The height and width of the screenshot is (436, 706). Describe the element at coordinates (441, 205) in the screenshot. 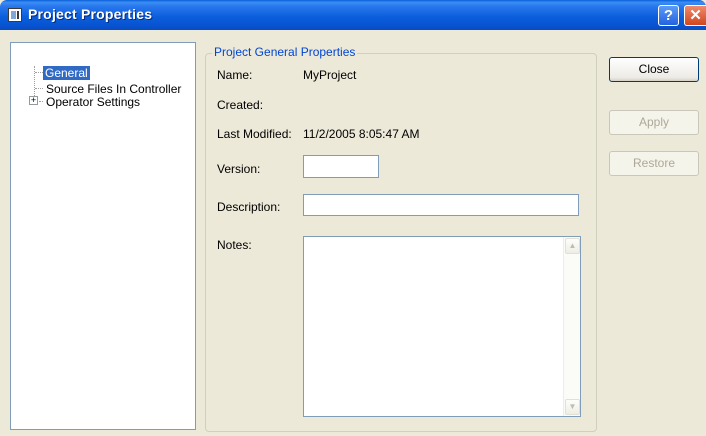

I see `description-field` at that location.